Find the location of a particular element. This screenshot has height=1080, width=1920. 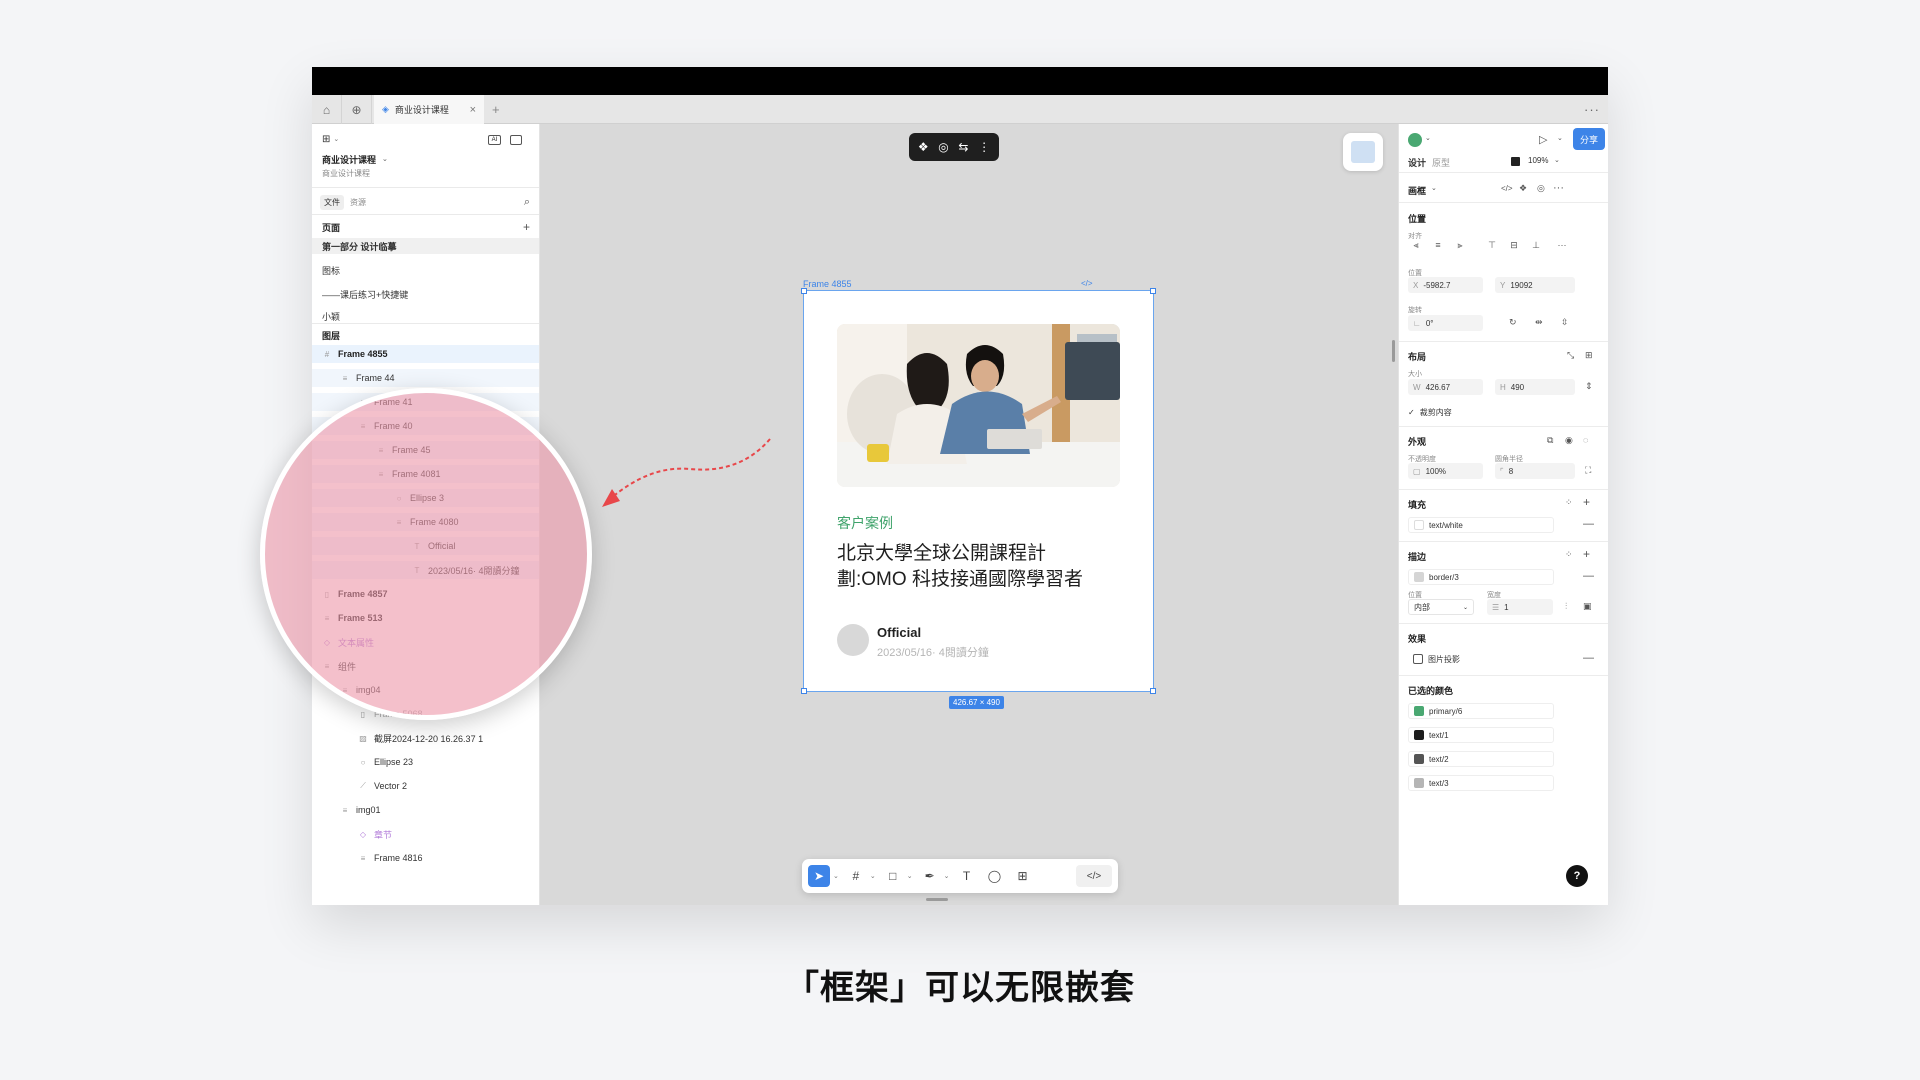

vertical-scrollbar is located at coordinates (1393, 351).